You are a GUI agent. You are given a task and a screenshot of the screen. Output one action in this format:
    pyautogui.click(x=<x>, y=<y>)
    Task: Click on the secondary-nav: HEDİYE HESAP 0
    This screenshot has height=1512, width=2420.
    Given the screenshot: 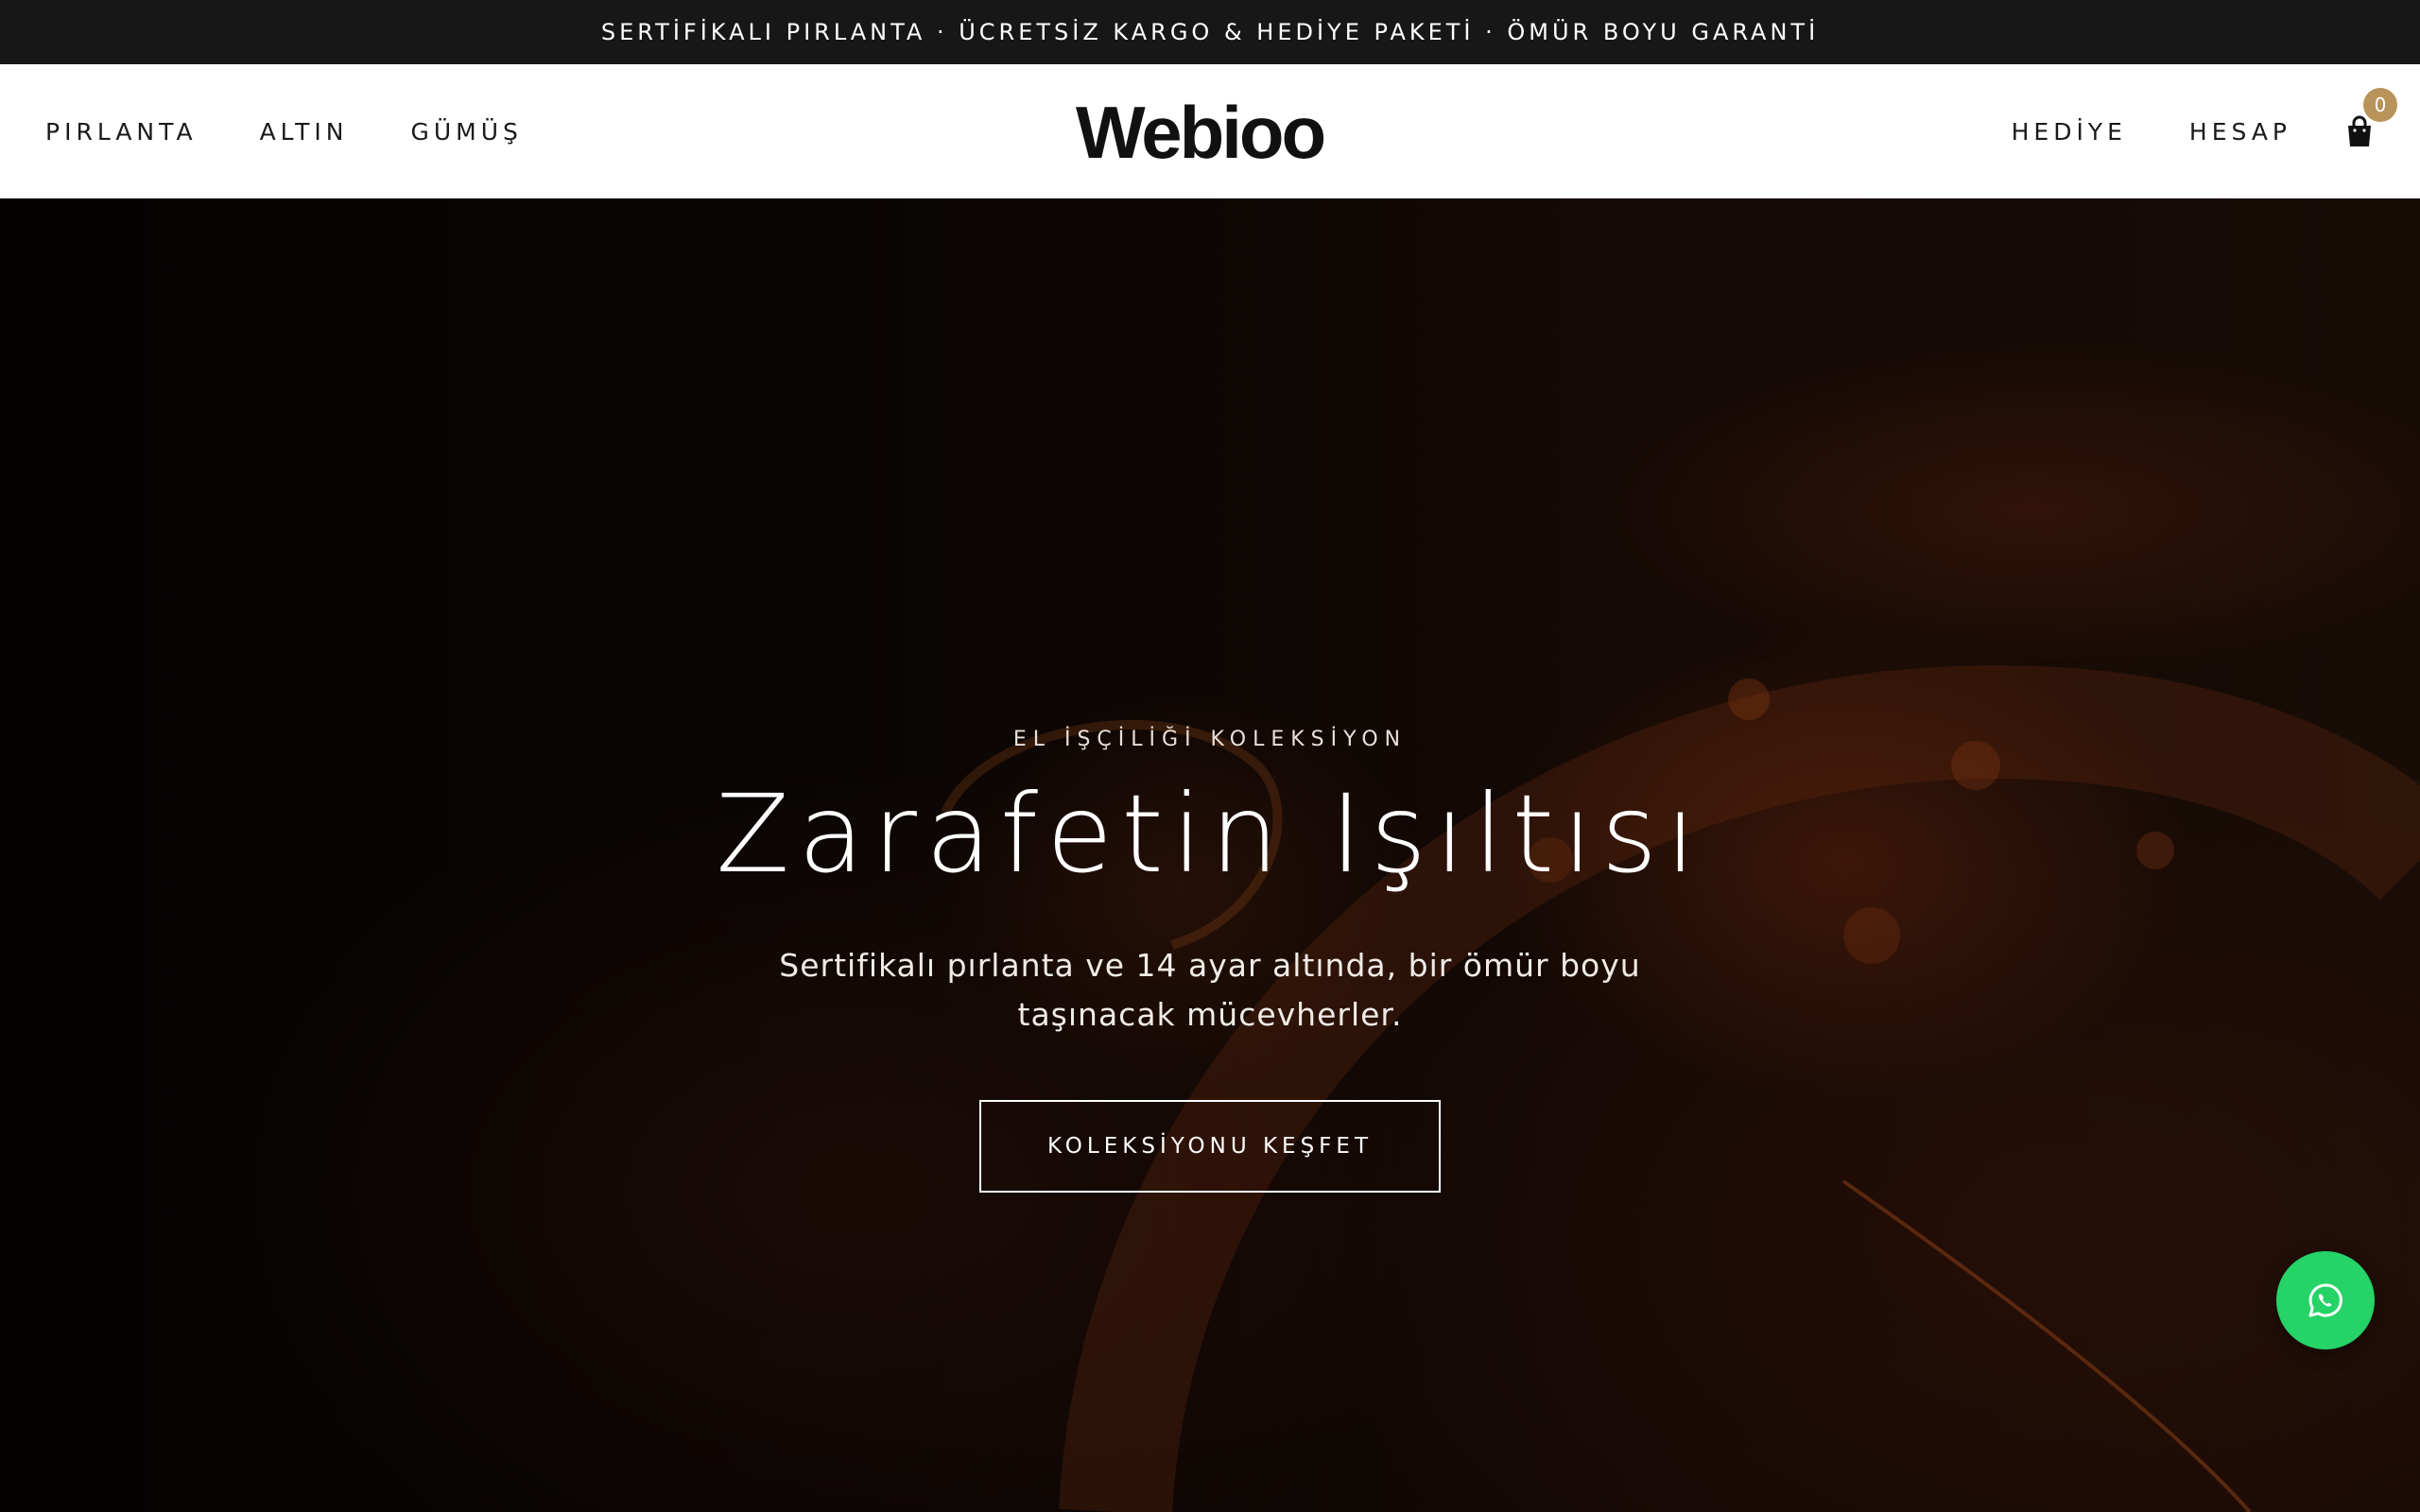 What is the action you would take?
    pyautogui.click(x=2173, y=131)
    